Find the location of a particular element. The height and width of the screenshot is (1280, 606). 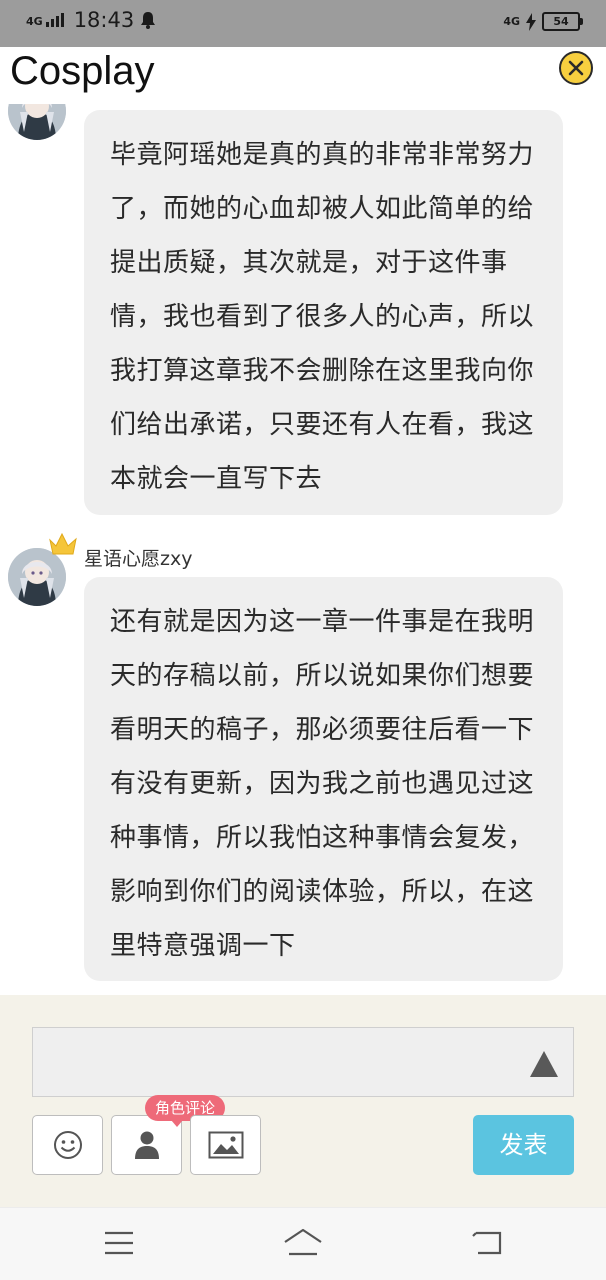

username: 星语心愿zxy is located at coordinates (138, 557).